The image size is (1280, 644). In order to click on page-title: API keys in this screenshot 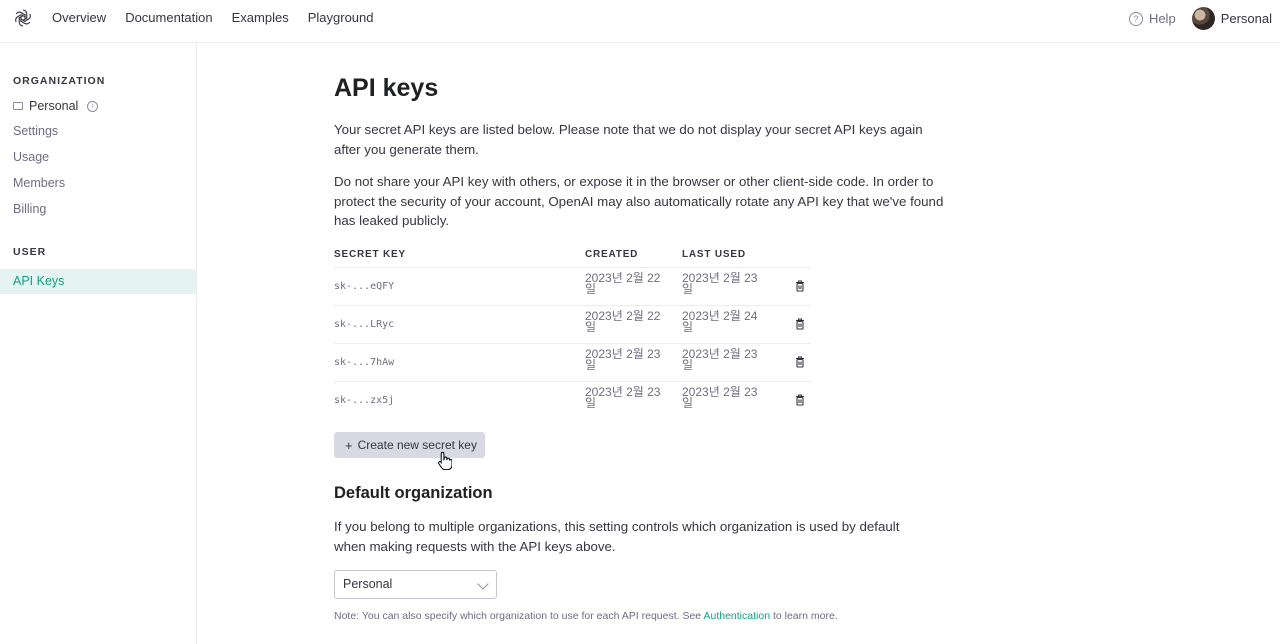, I will do `click(386, 88)`.